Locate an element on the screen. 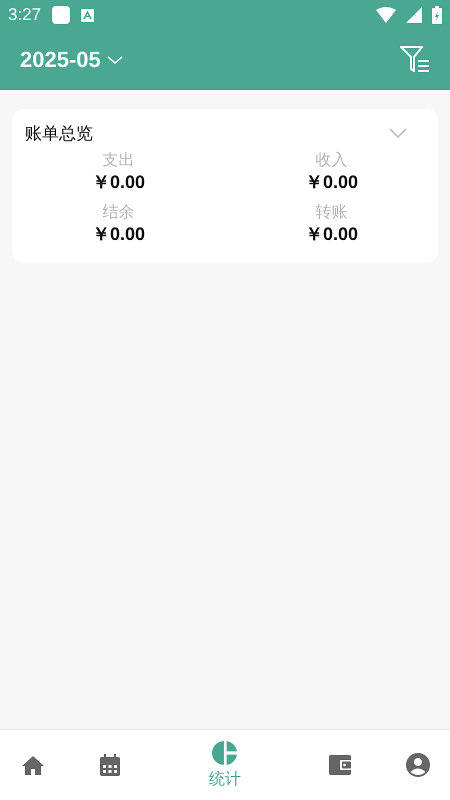 The width and height of the screenshot is (450, 800). pie-chart-icon is located at coordinates (225, 753).